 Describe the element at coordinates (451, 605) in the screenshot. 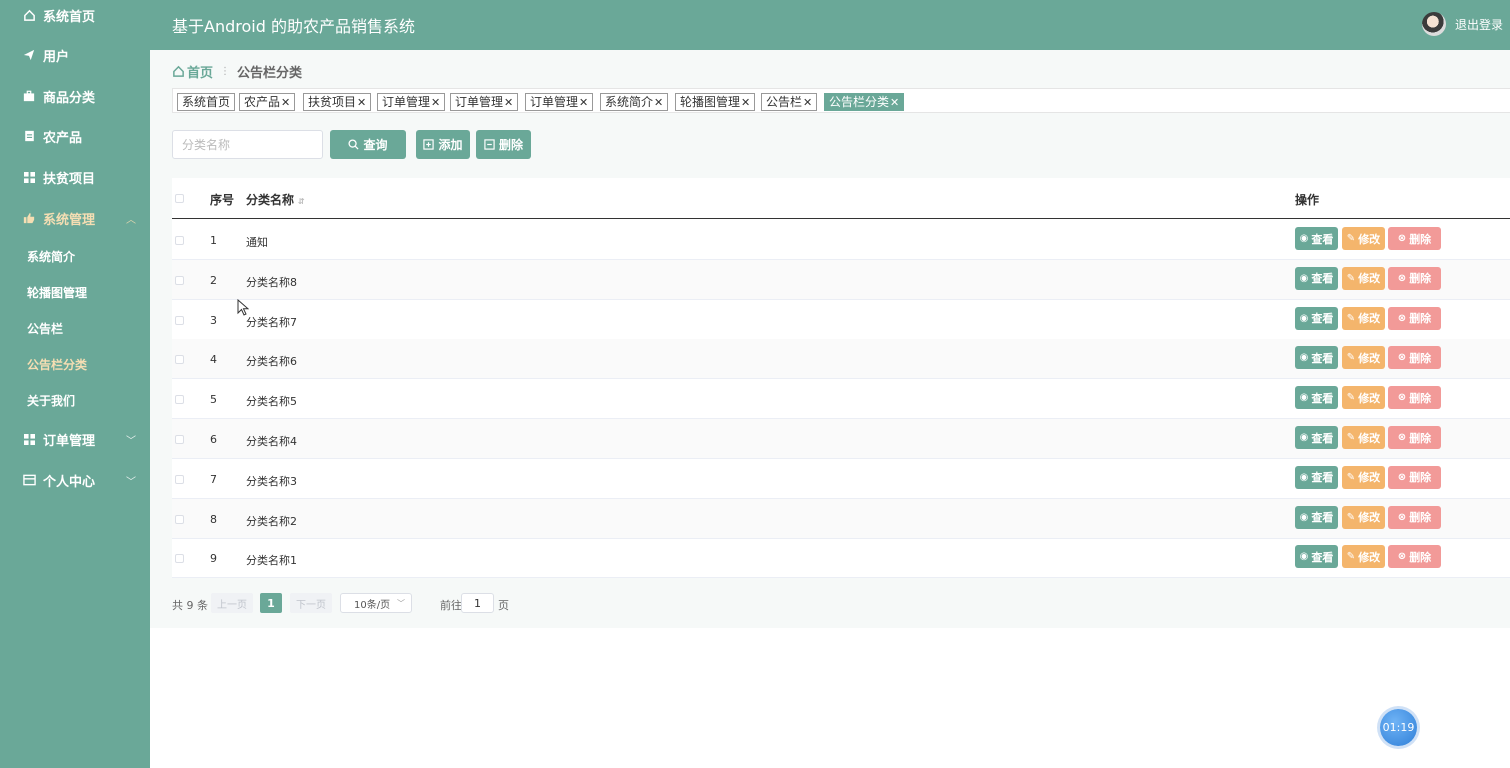

I see `goto-label: 前往` at that location.